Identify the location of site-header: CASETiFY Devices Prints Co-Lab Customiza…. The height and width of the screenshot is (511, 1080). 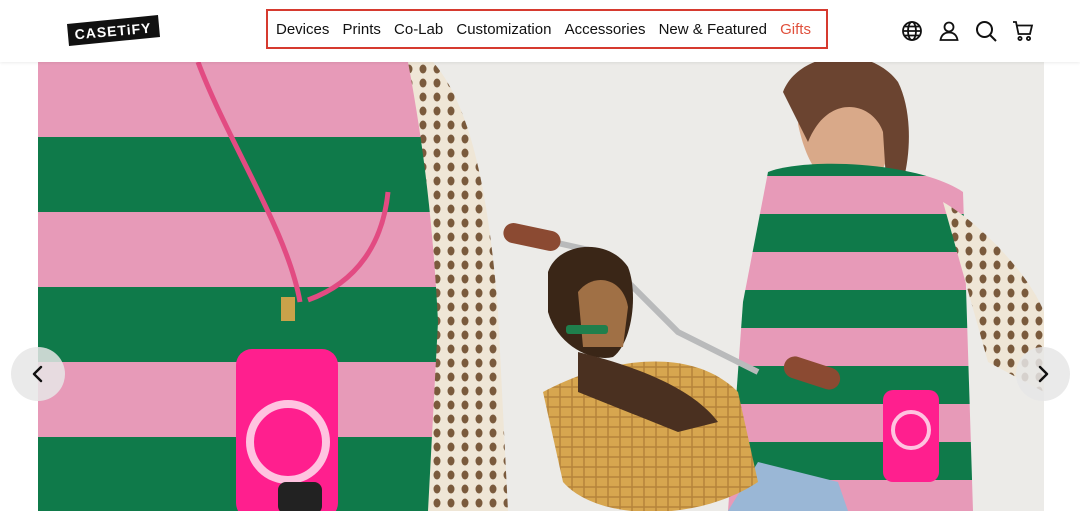
(540, 31).